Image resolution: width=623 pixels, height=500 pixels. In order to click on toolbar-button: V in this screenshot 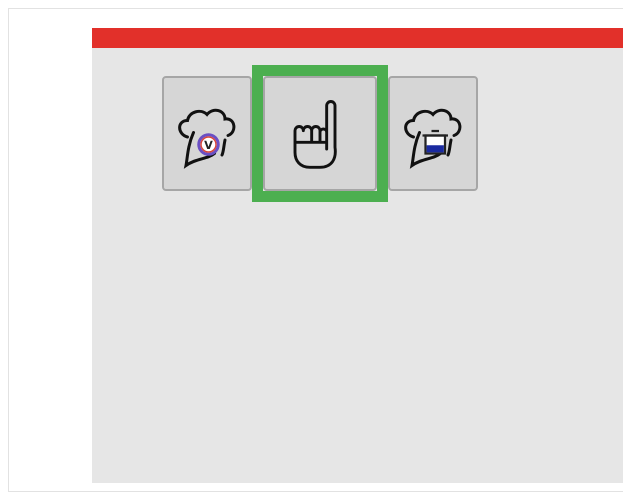, I will do `click(207, 133)`.